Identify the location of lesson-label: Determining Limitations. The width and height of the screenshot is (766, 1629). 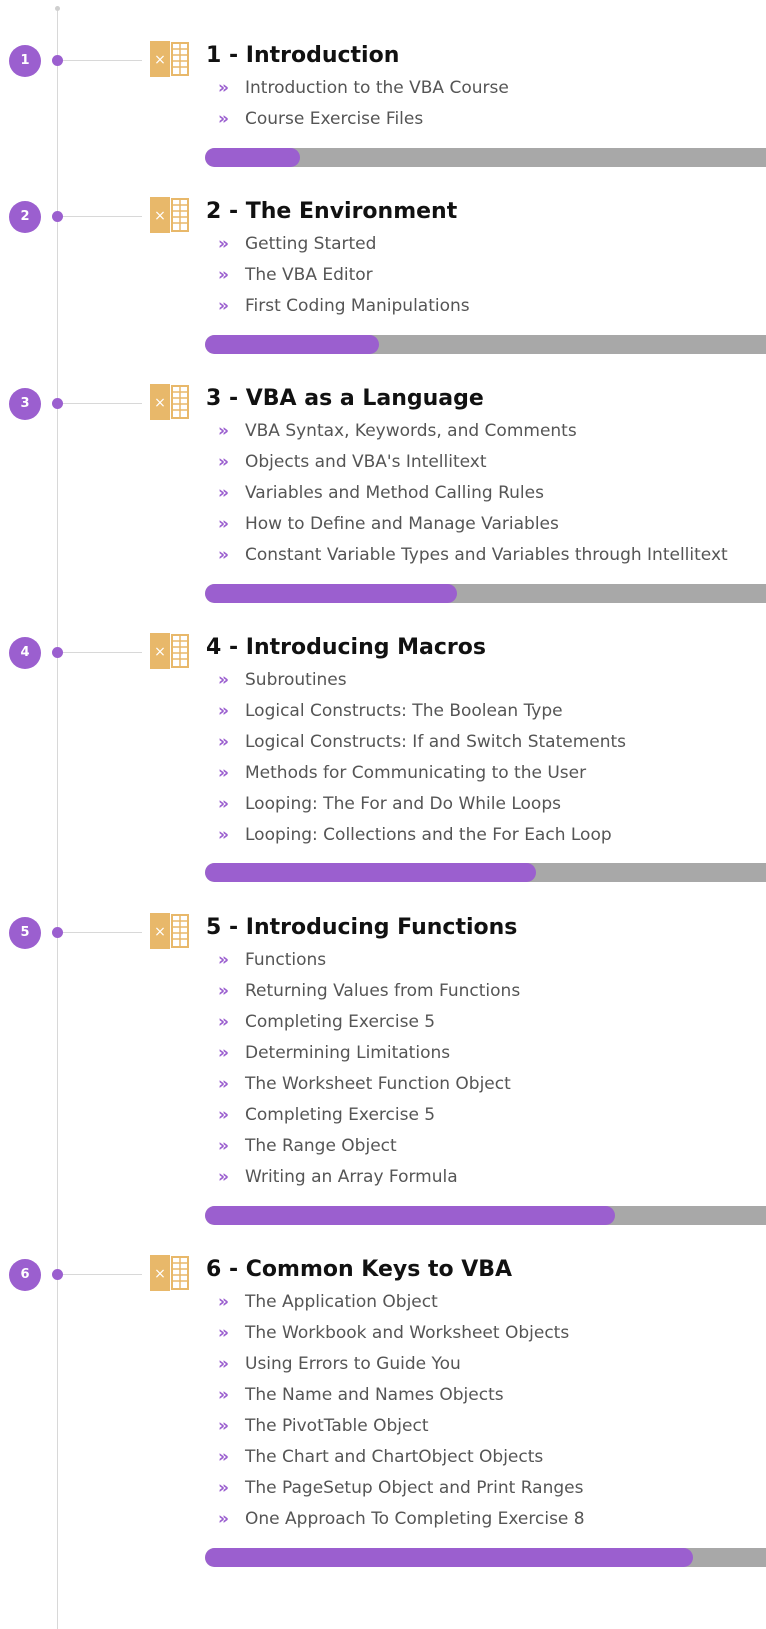
(348, 1053).